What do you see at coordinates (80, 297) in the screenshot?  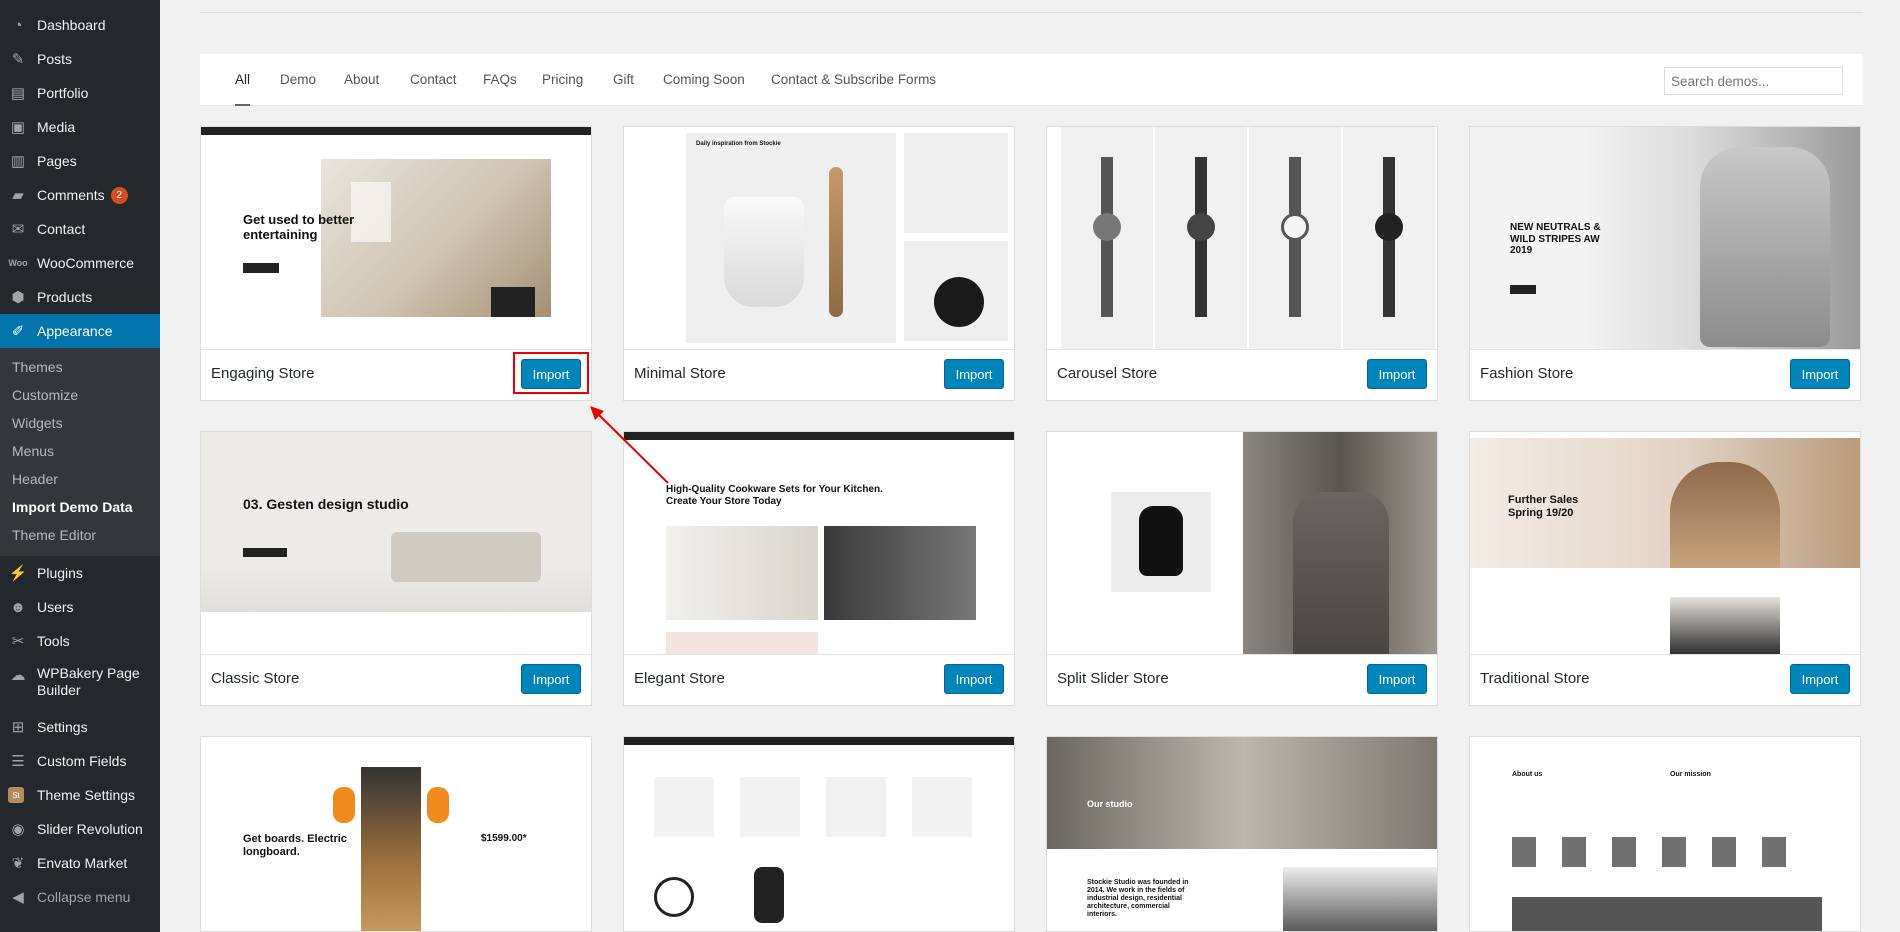 I see `menu-products: ⬢ Products` at bounding box center [80, 297].